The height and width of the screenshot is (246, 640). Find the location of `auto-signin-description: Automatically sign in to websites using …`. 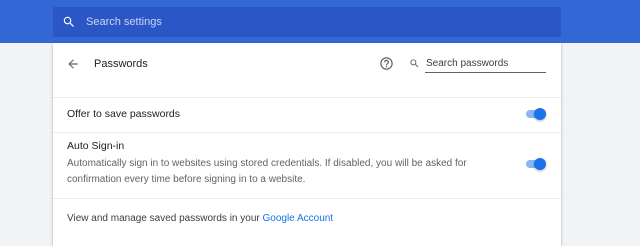

auto-signin-description: Automatically sign in to websites using … is located at coordinates (267, 171).